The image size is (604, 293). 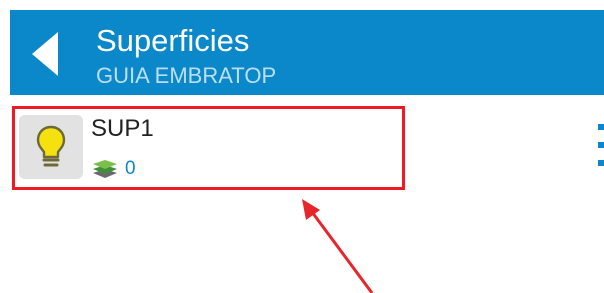 I want to click on back-arrow-icon, so click(x=45, y=54).